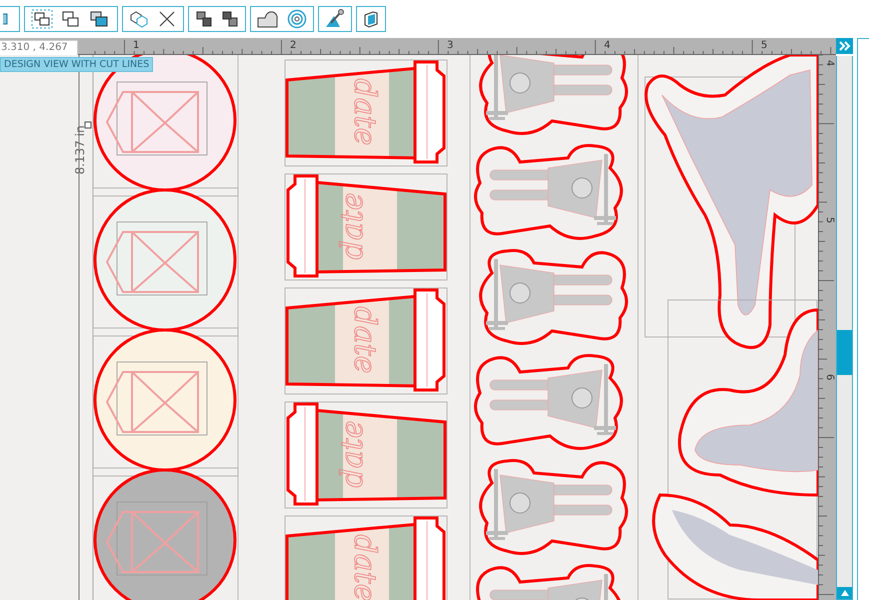  I want to click on dimension-label: 8.137 in, so click(80, 150).